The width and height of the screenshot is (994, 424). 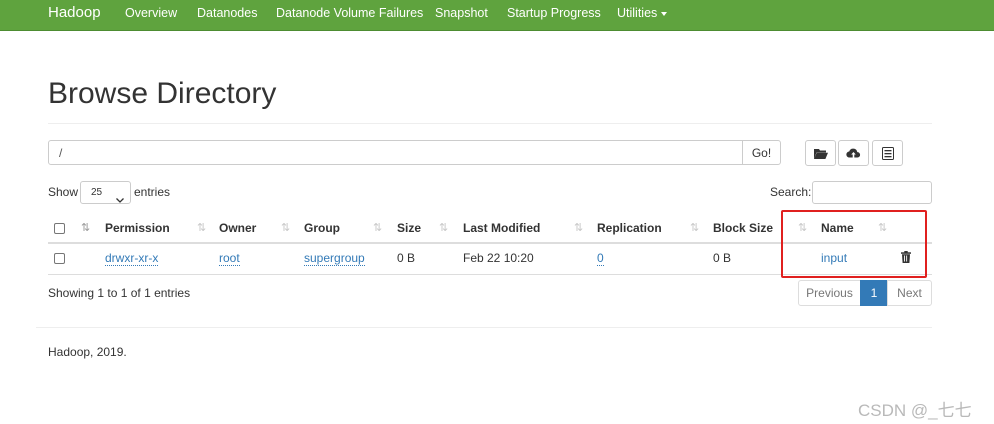 What do you see at coordinates (743, 228) in the screenshot?
I see `column-header-block-size: Block Size` at bounding box center [743, 228].